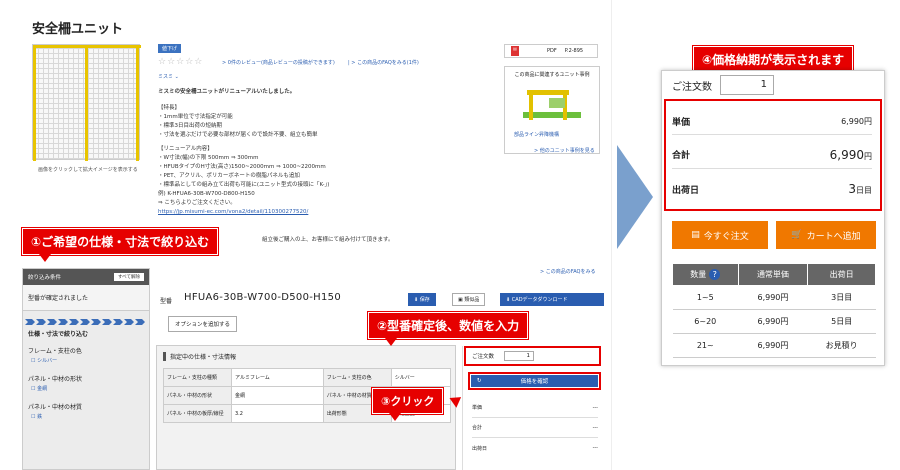 The width and height of the screenshot is (900, 470). I want to click on help-icon: ?, so click(715, 274).